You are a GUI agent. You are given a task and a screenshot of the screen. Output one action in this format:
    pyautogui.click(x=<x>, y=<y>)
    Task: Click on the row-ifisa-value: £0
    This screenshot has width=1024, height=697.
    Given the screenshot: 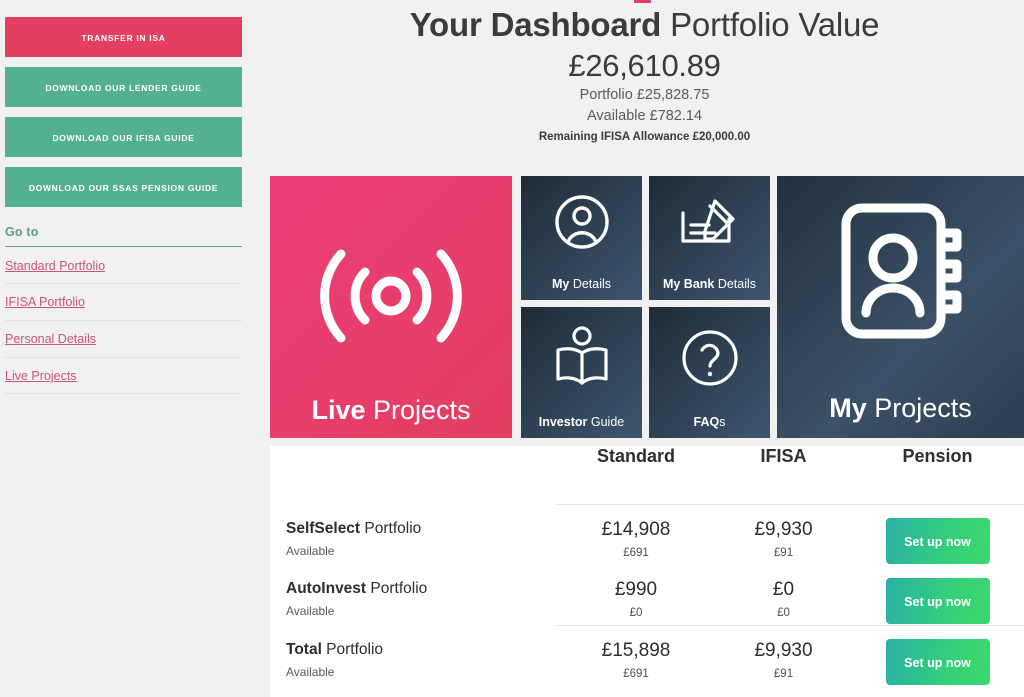 What is the action you would take?
    pyautogui.click(x=783, y=589)
    